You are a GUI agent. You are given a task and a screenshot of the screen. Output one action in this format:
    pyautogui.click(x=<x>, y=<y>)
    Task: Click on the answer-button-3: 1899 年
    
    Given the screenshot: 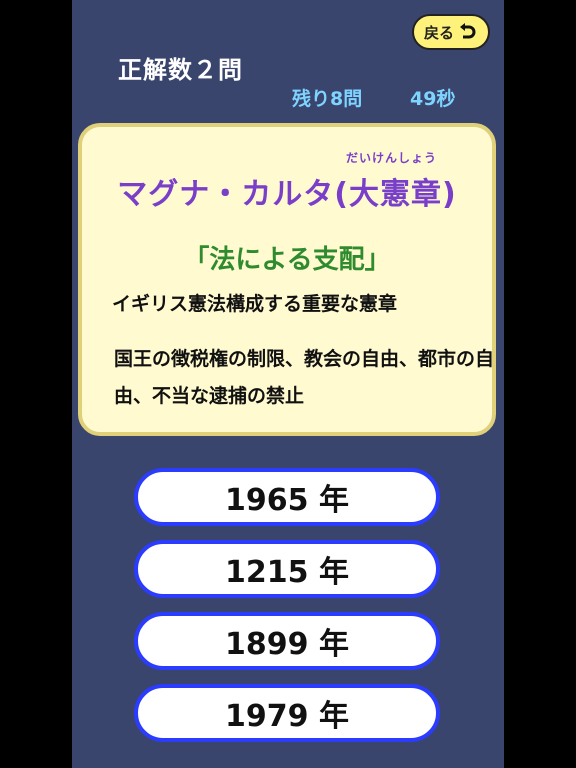 What is the action you would take?
    pyautogui.click(x=287, y=641)
    